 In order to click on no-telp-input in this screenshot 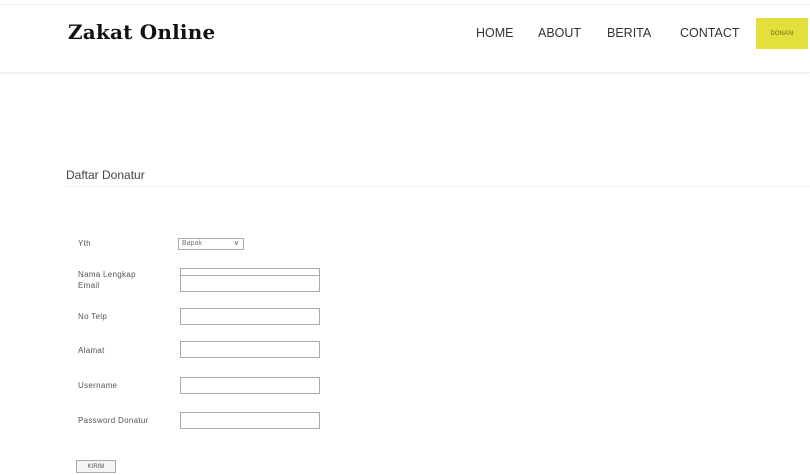, I will do `click(250, 316)`.